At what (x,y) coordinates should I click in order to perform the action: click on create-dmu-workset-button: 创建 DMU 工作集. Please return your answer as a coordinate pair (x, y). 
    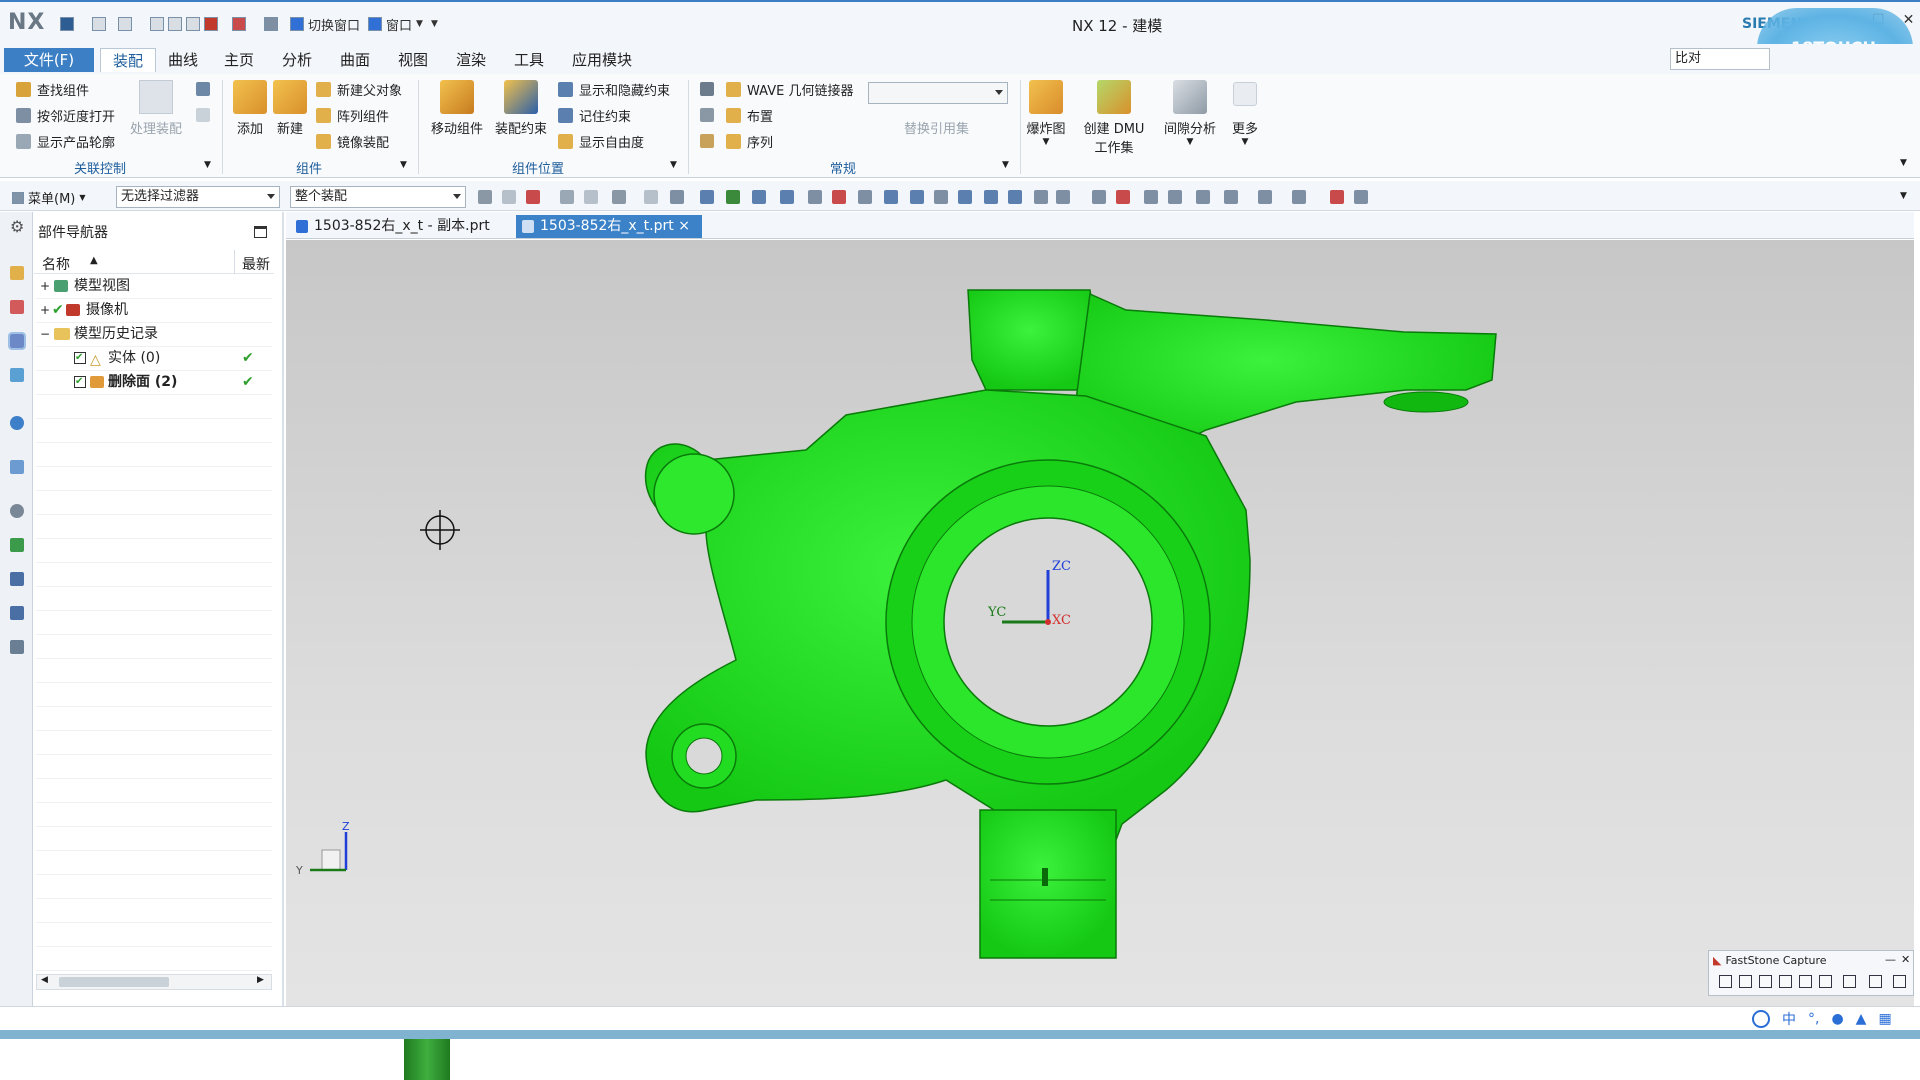
    Looking at the image, I should click on (1114, 118).